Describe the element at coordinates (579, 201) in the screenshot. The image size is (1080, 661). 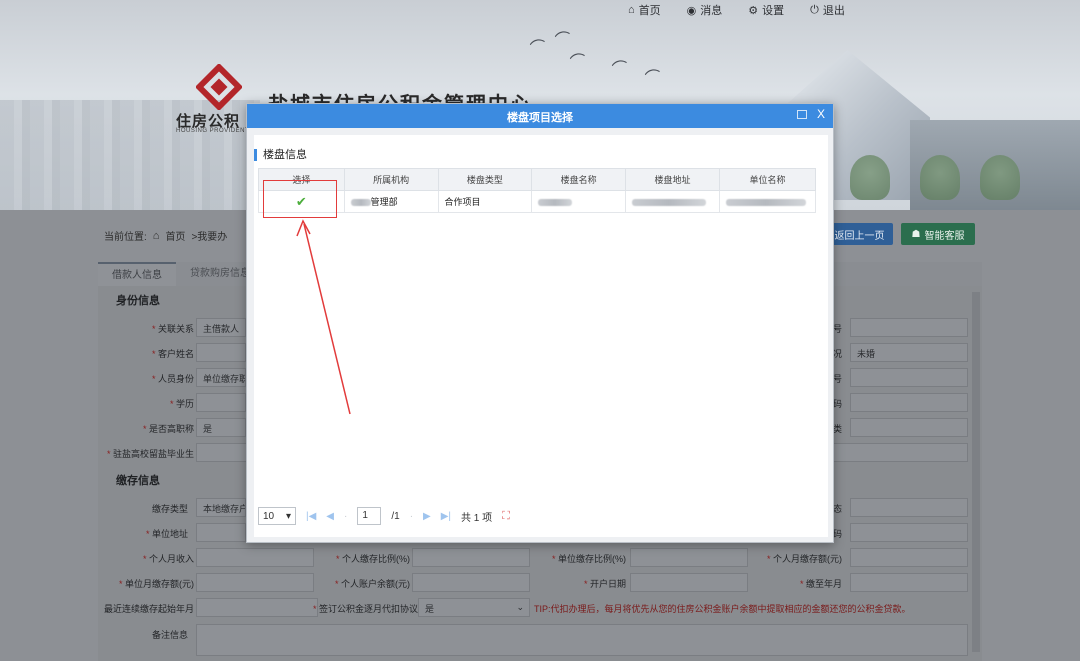
I see `name-cell` at that location.